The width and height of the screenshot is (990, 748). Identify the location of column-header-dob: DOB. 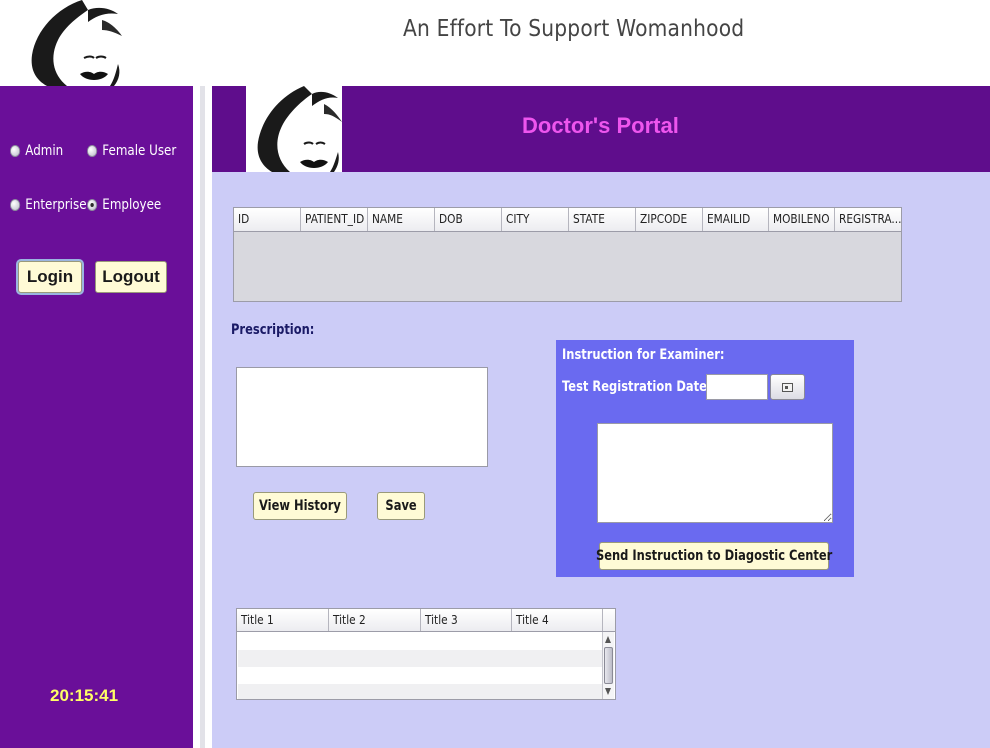
(468, 219).